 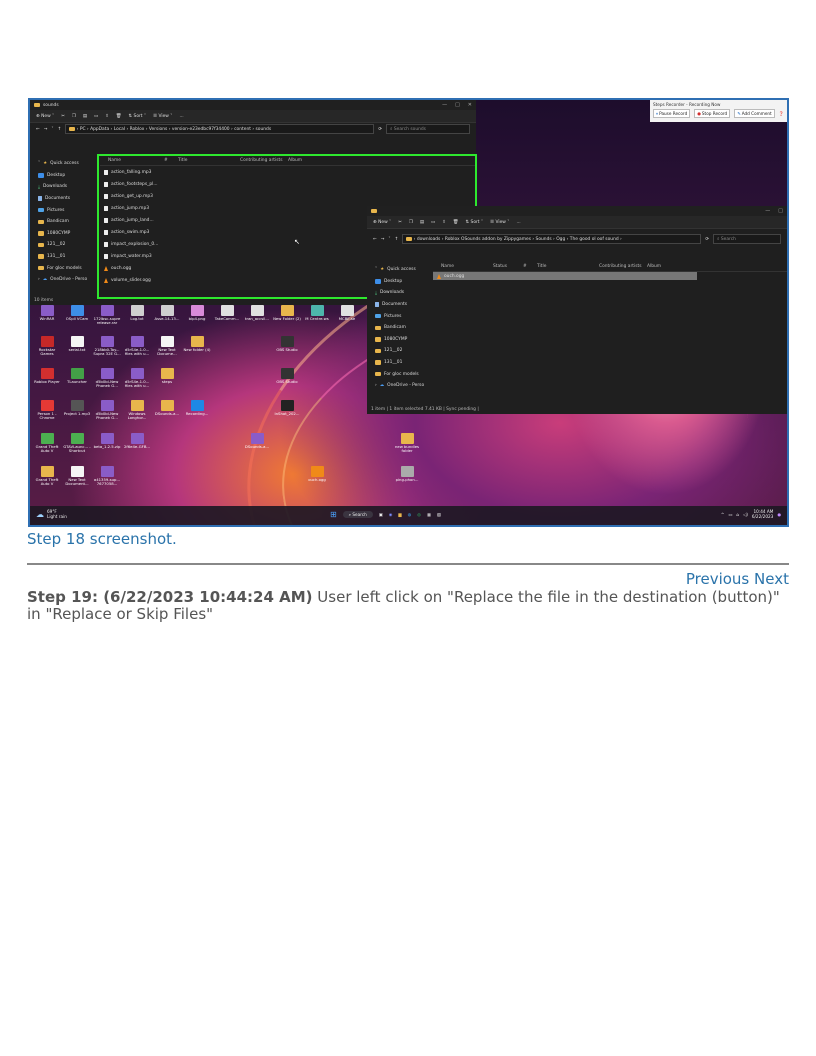 I want to click on sort-button: ⇅ Sort ˅, so click(x=137, y=116).